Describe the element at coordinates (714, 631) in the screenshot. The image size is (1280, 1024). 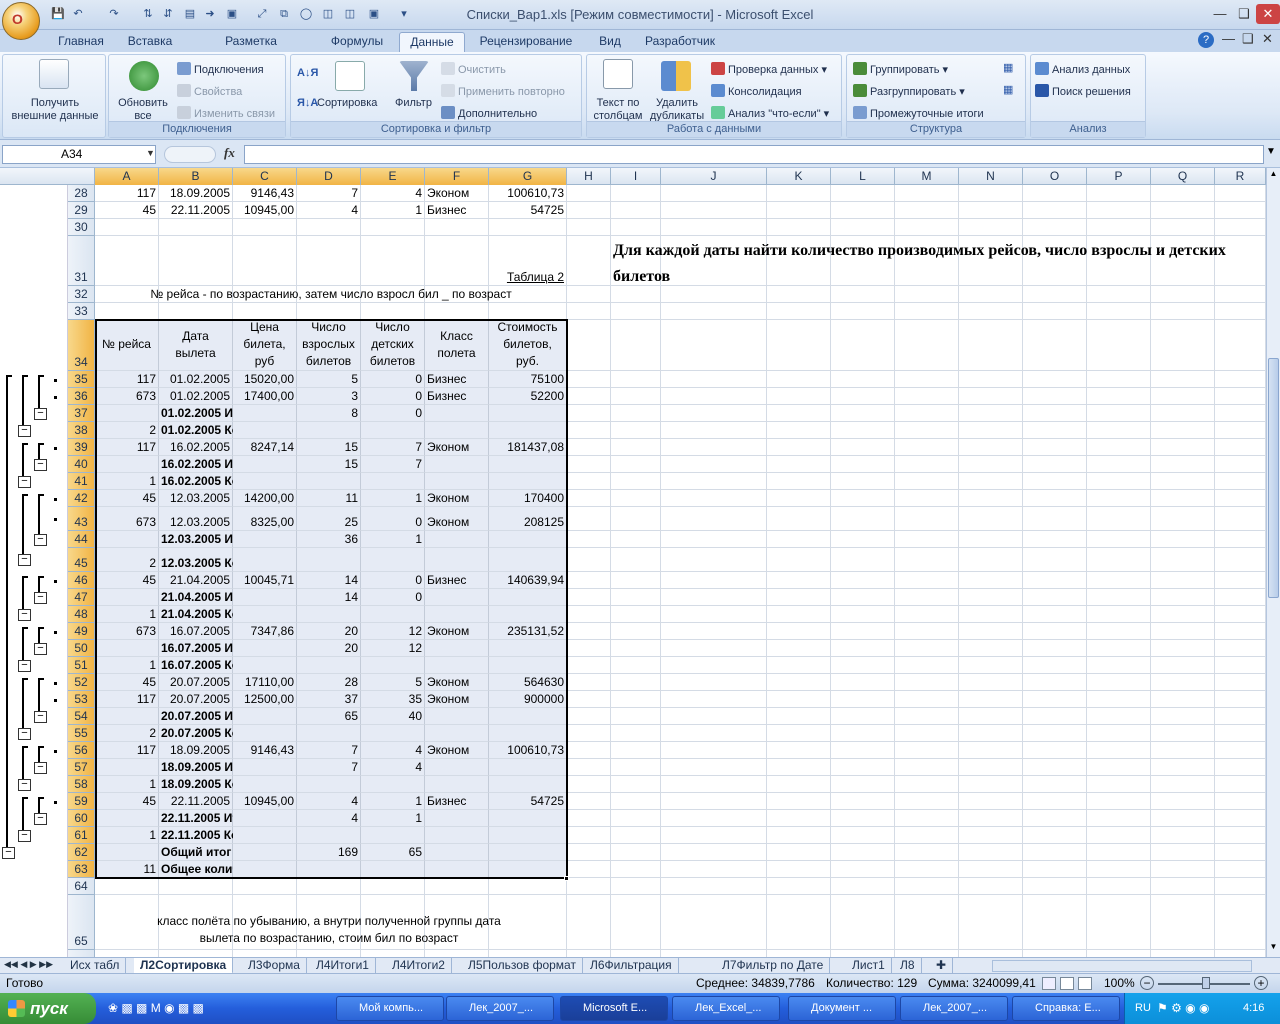
I see `cell-J49` at that location.